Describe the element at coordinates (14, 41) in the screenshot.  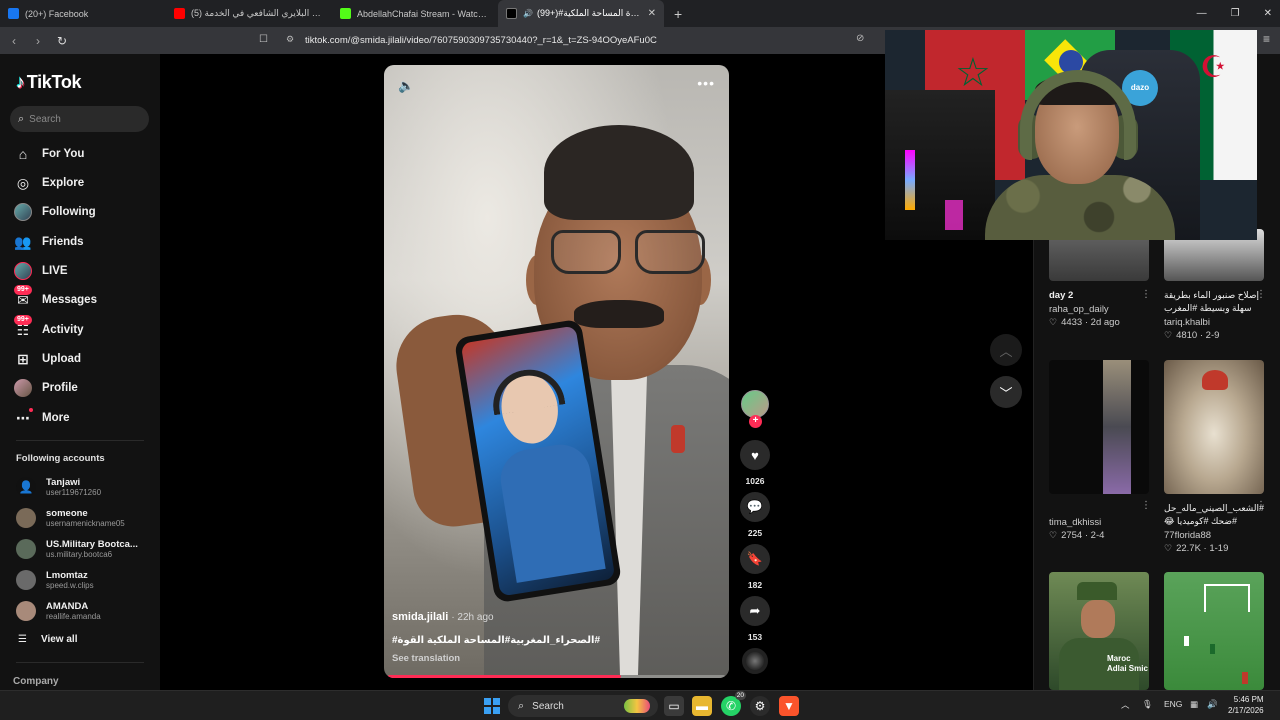
I see `back-icon: ‹` at that location.